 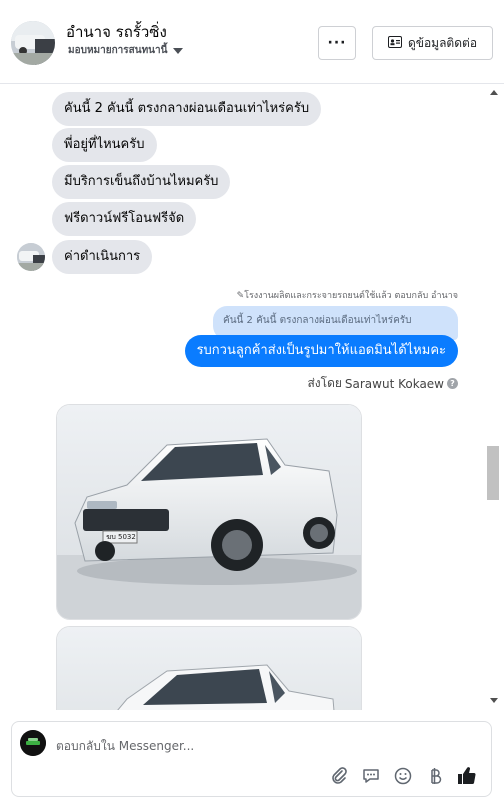 What do you see at coordinates (494, 92) in the screenshot?
I see `scroll-up-arrow` at bounding box center [494, 92].